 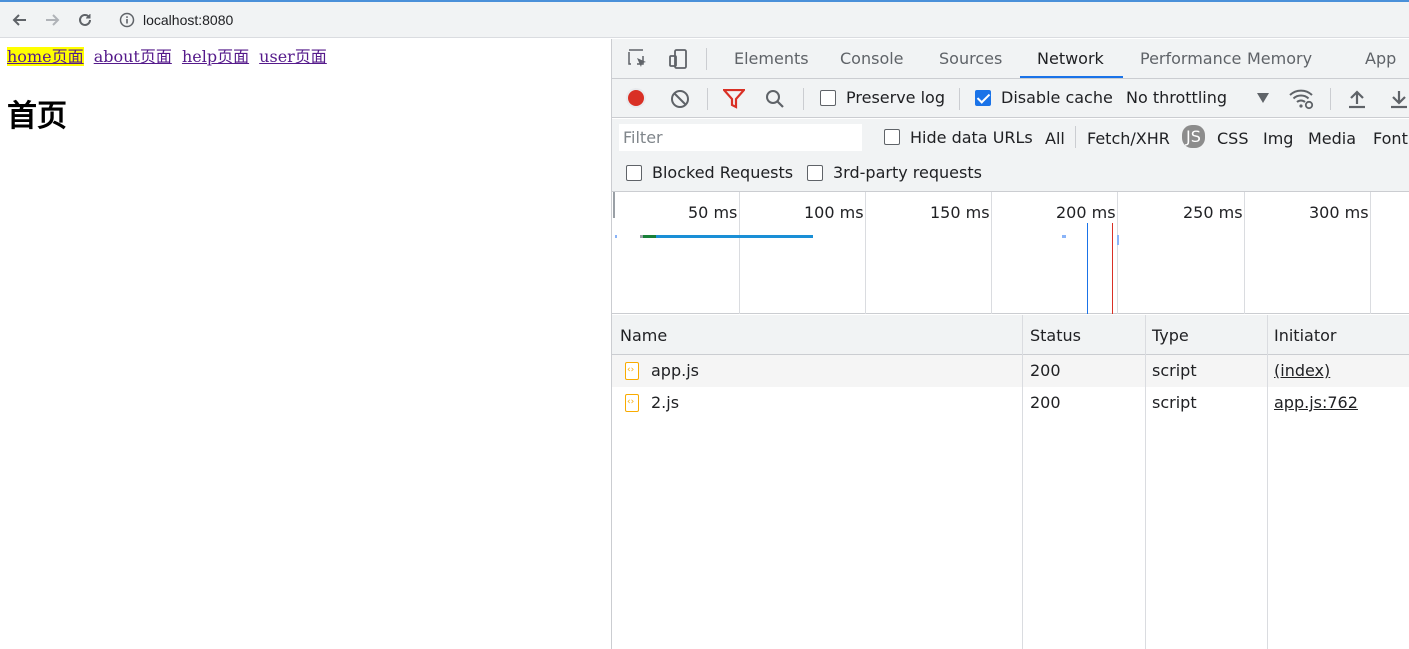 I want to click on inspect-element-button, so click(x=638, y=59).